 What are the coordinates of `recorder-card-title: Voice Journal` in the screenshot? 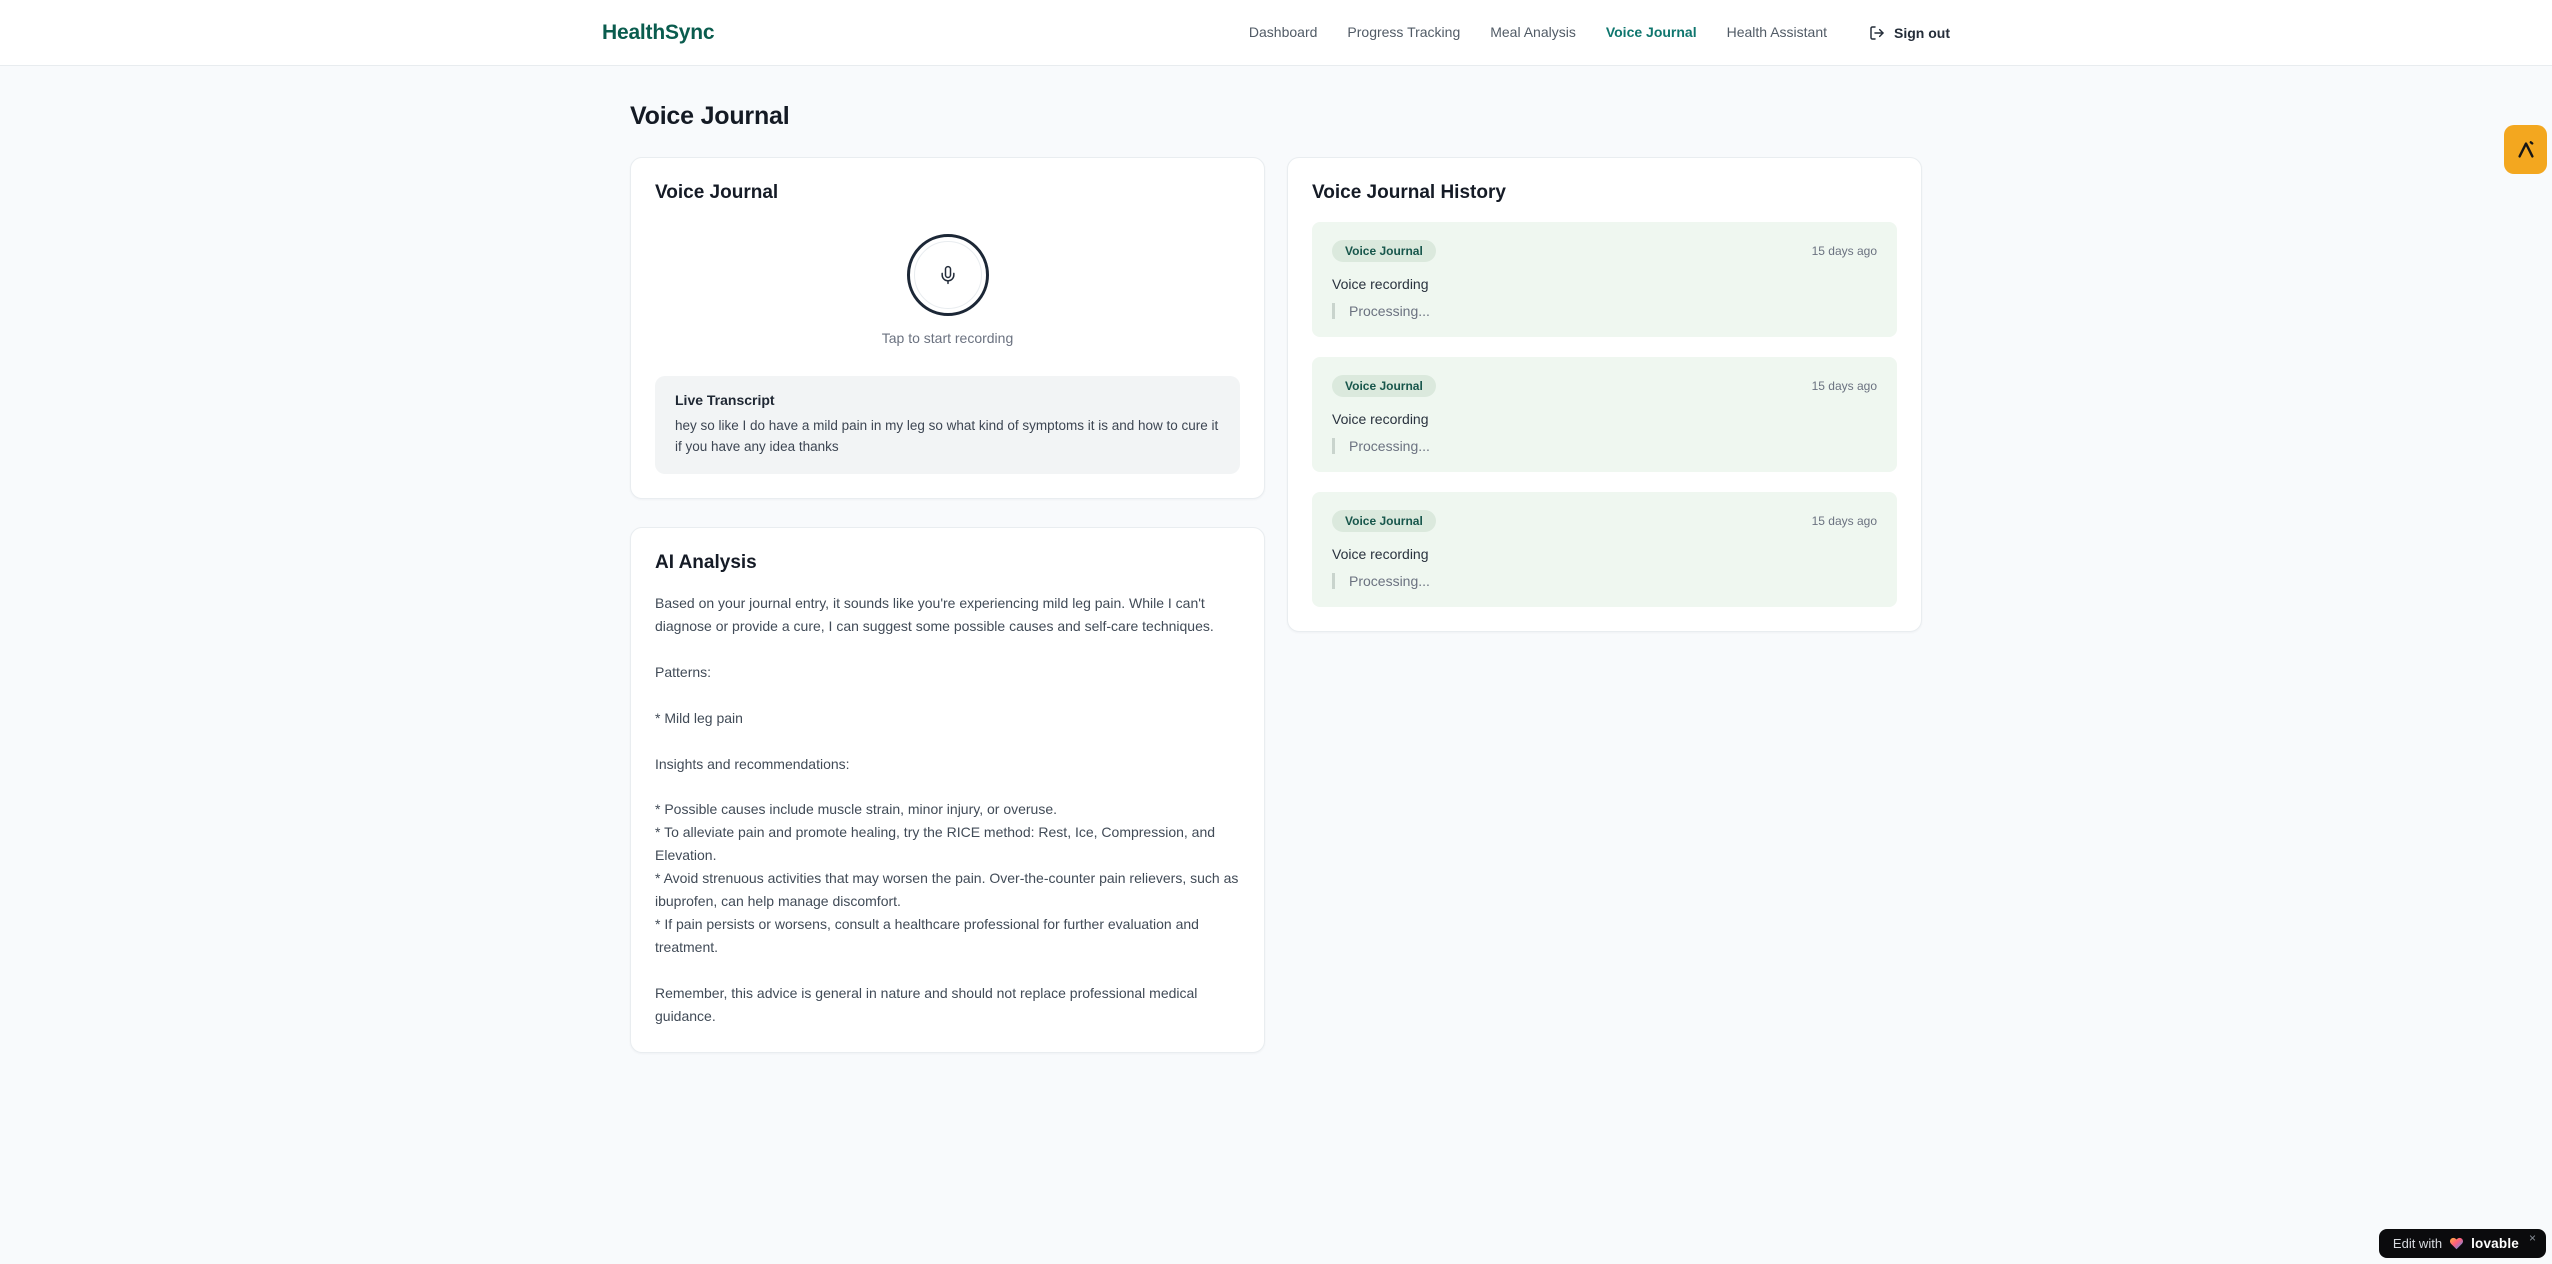 It's located at (717, 192).